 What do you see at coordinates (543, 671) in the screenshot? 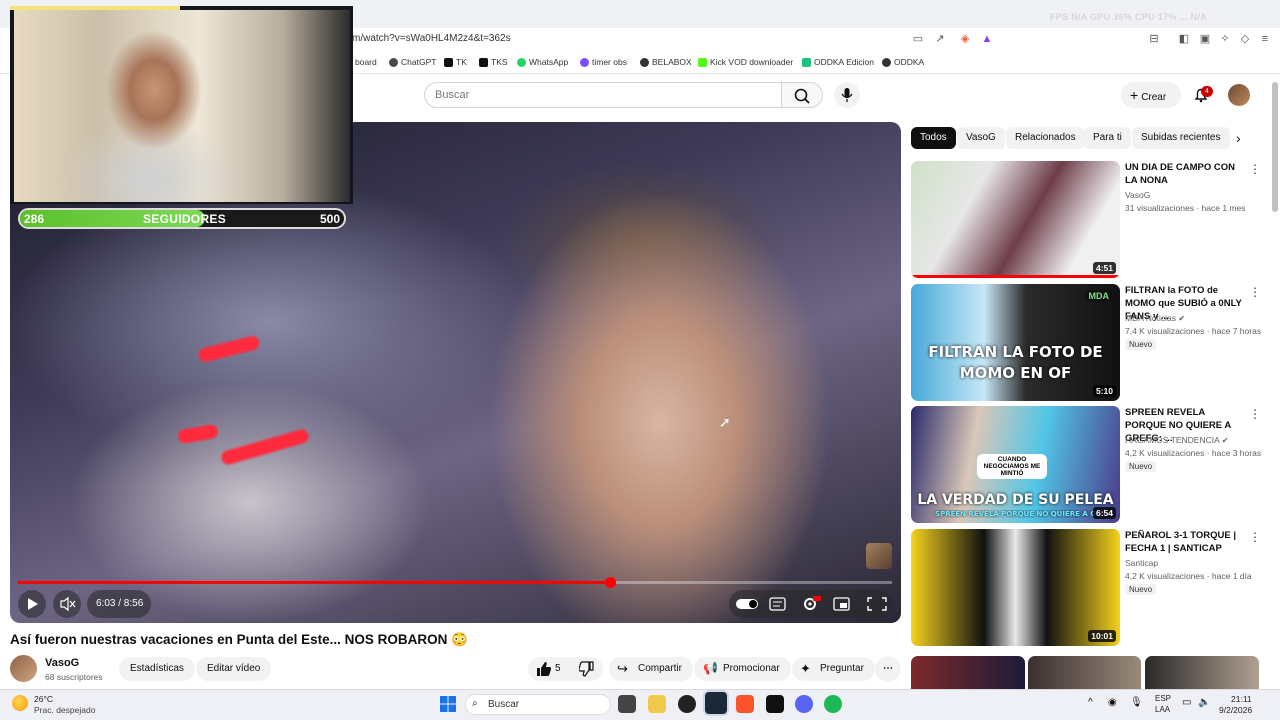
I see `like-button` at bounding box center [543, 671].